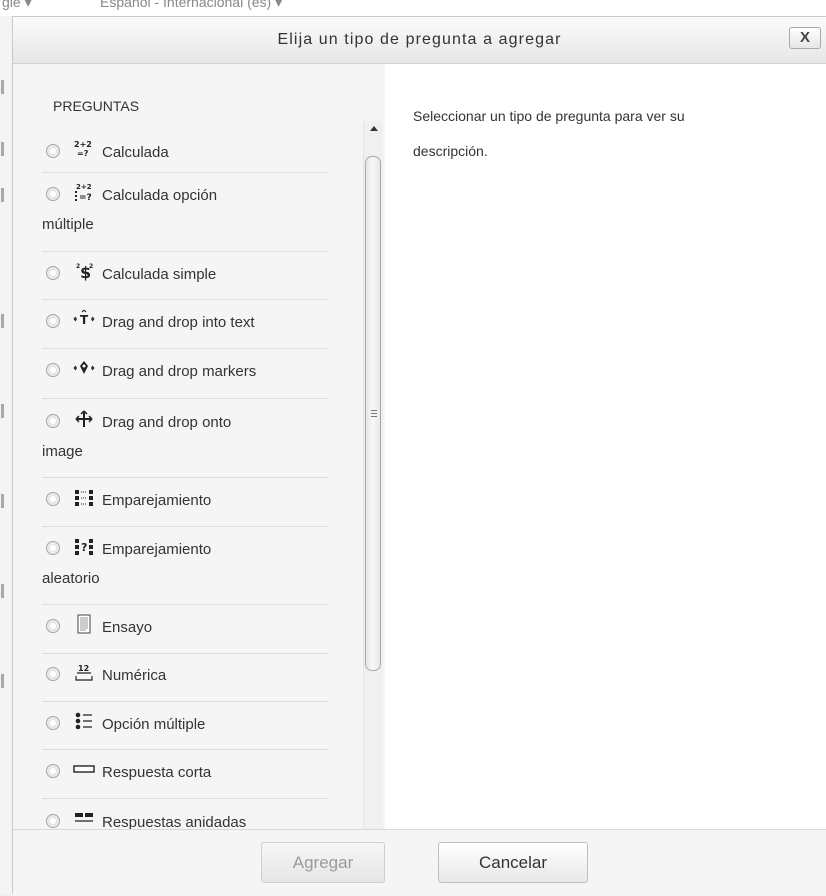  I want to click on close-button: X, so click(805, 38).